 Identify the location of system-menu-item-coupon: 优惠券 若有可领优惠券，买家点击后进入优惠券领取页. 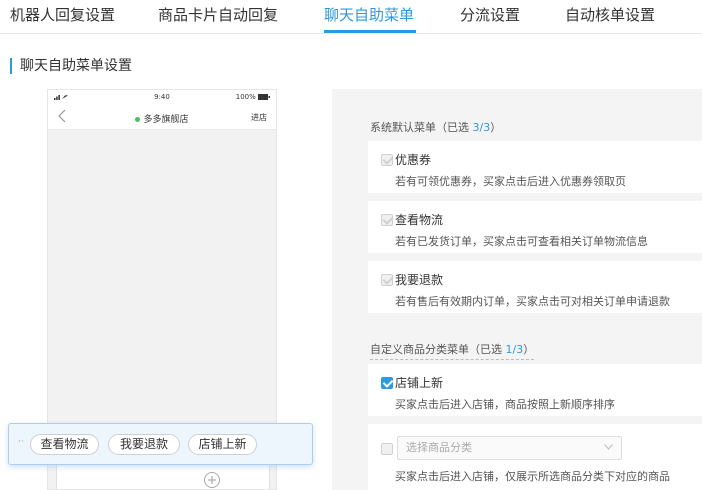
(535, 167).